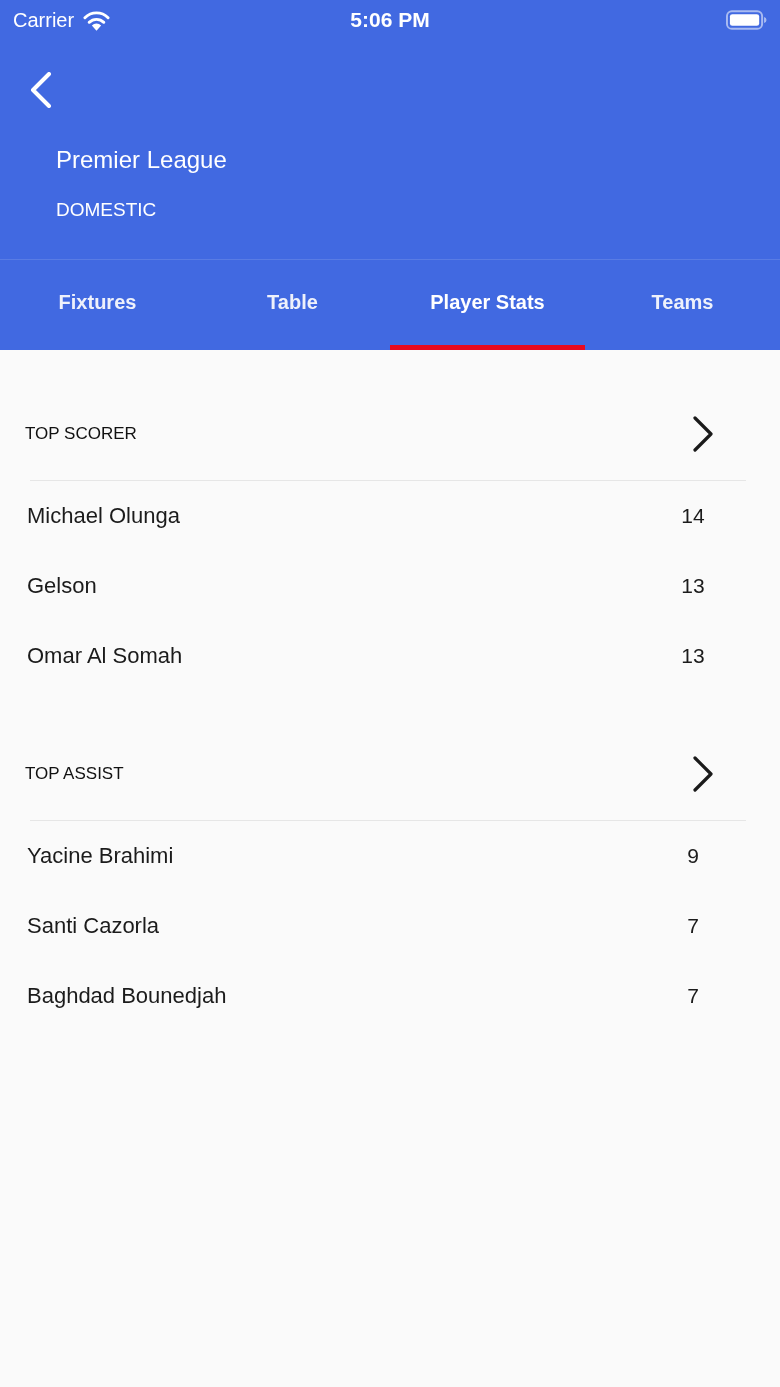  I want to click on chevron-left-icon, so click(41, 90).